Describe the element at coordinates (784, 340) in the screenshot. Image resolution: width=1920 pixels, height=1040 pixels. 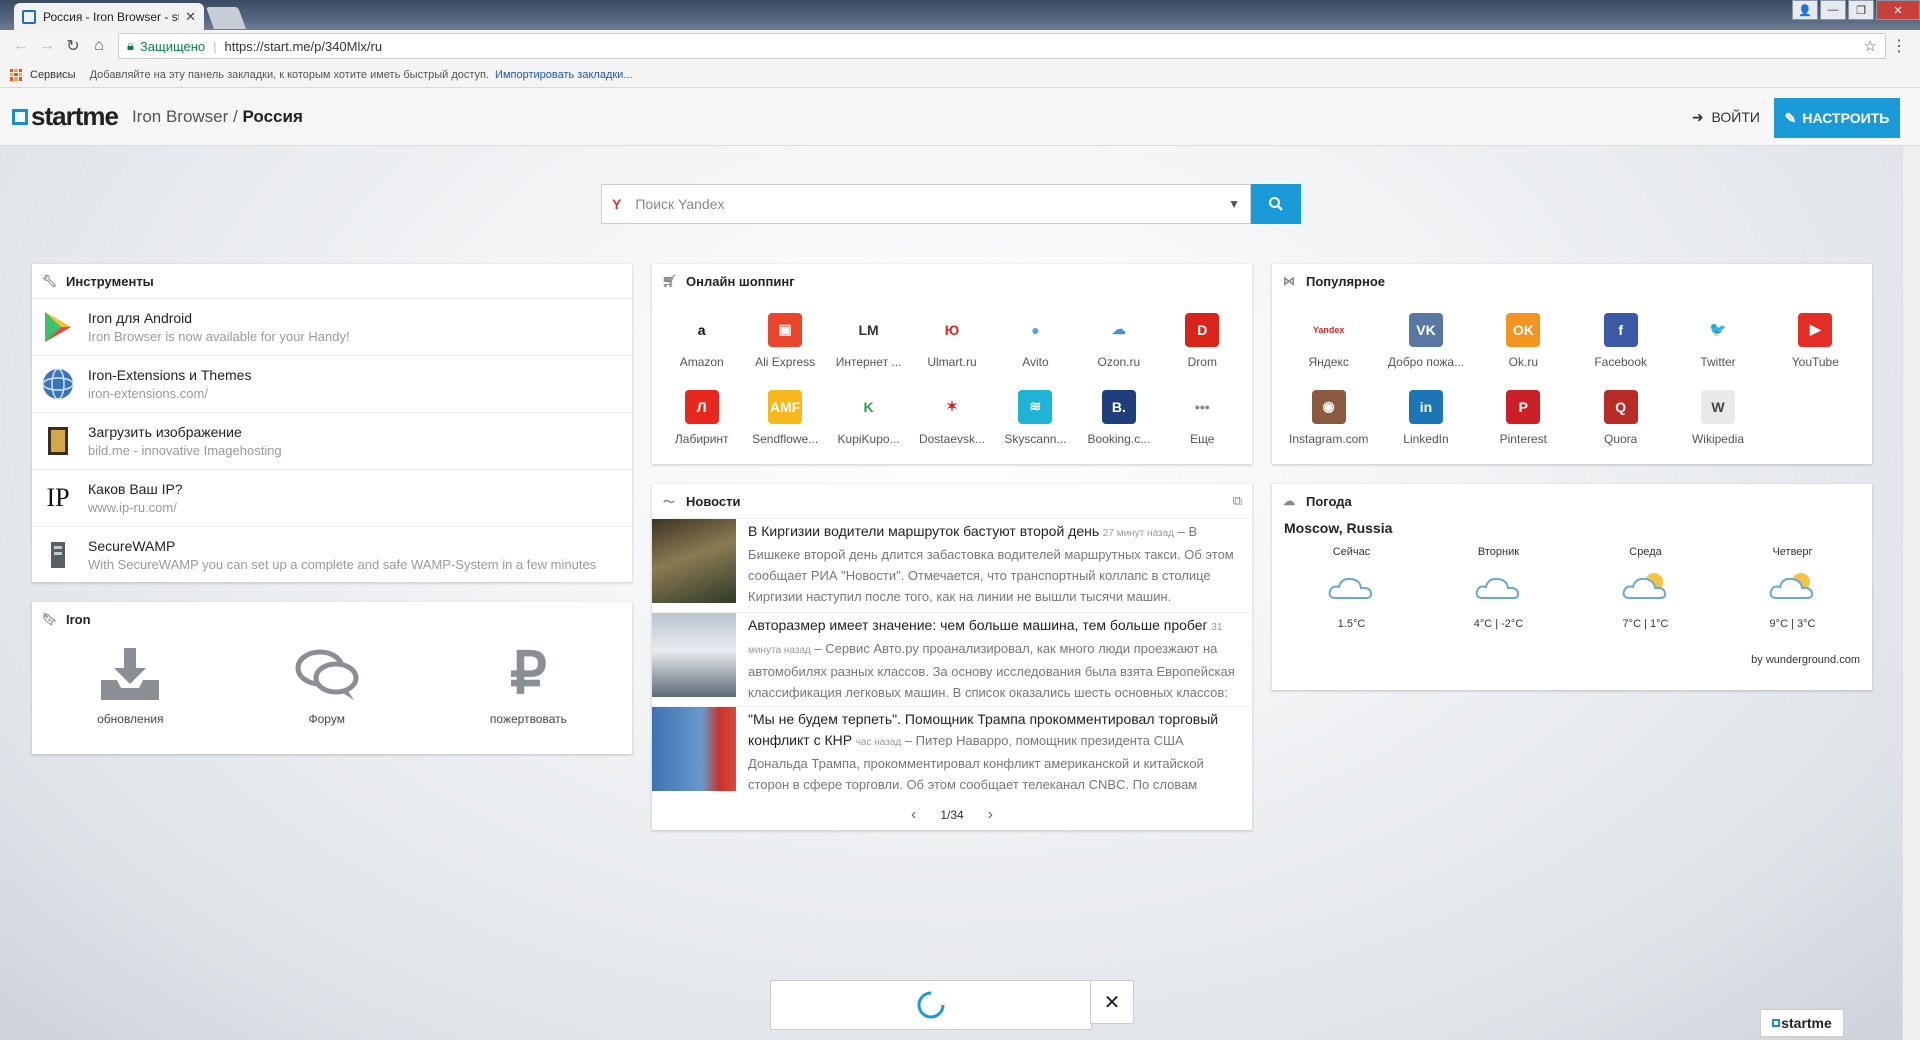
I see `shopping-item: ▣ Ali Express` at that location.